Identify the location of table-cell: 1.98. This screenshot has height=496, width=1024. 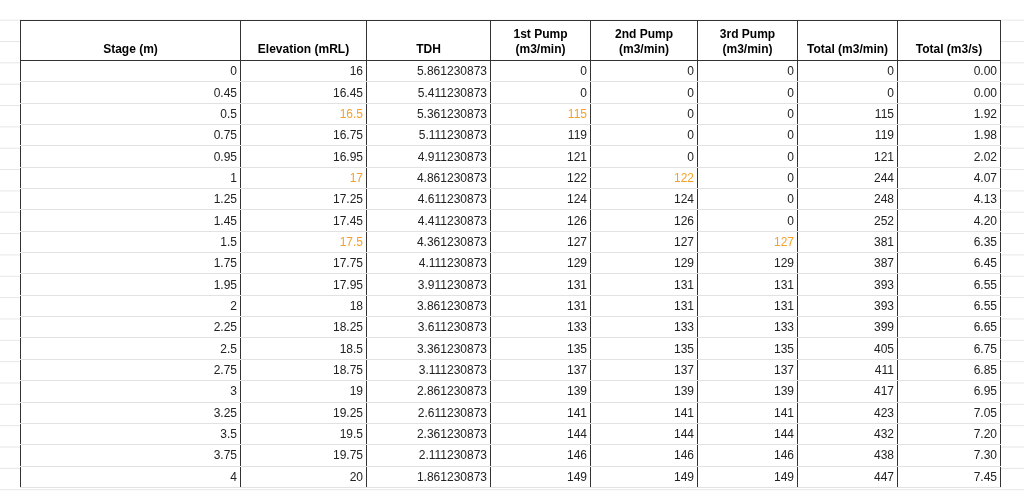
(949, 135).